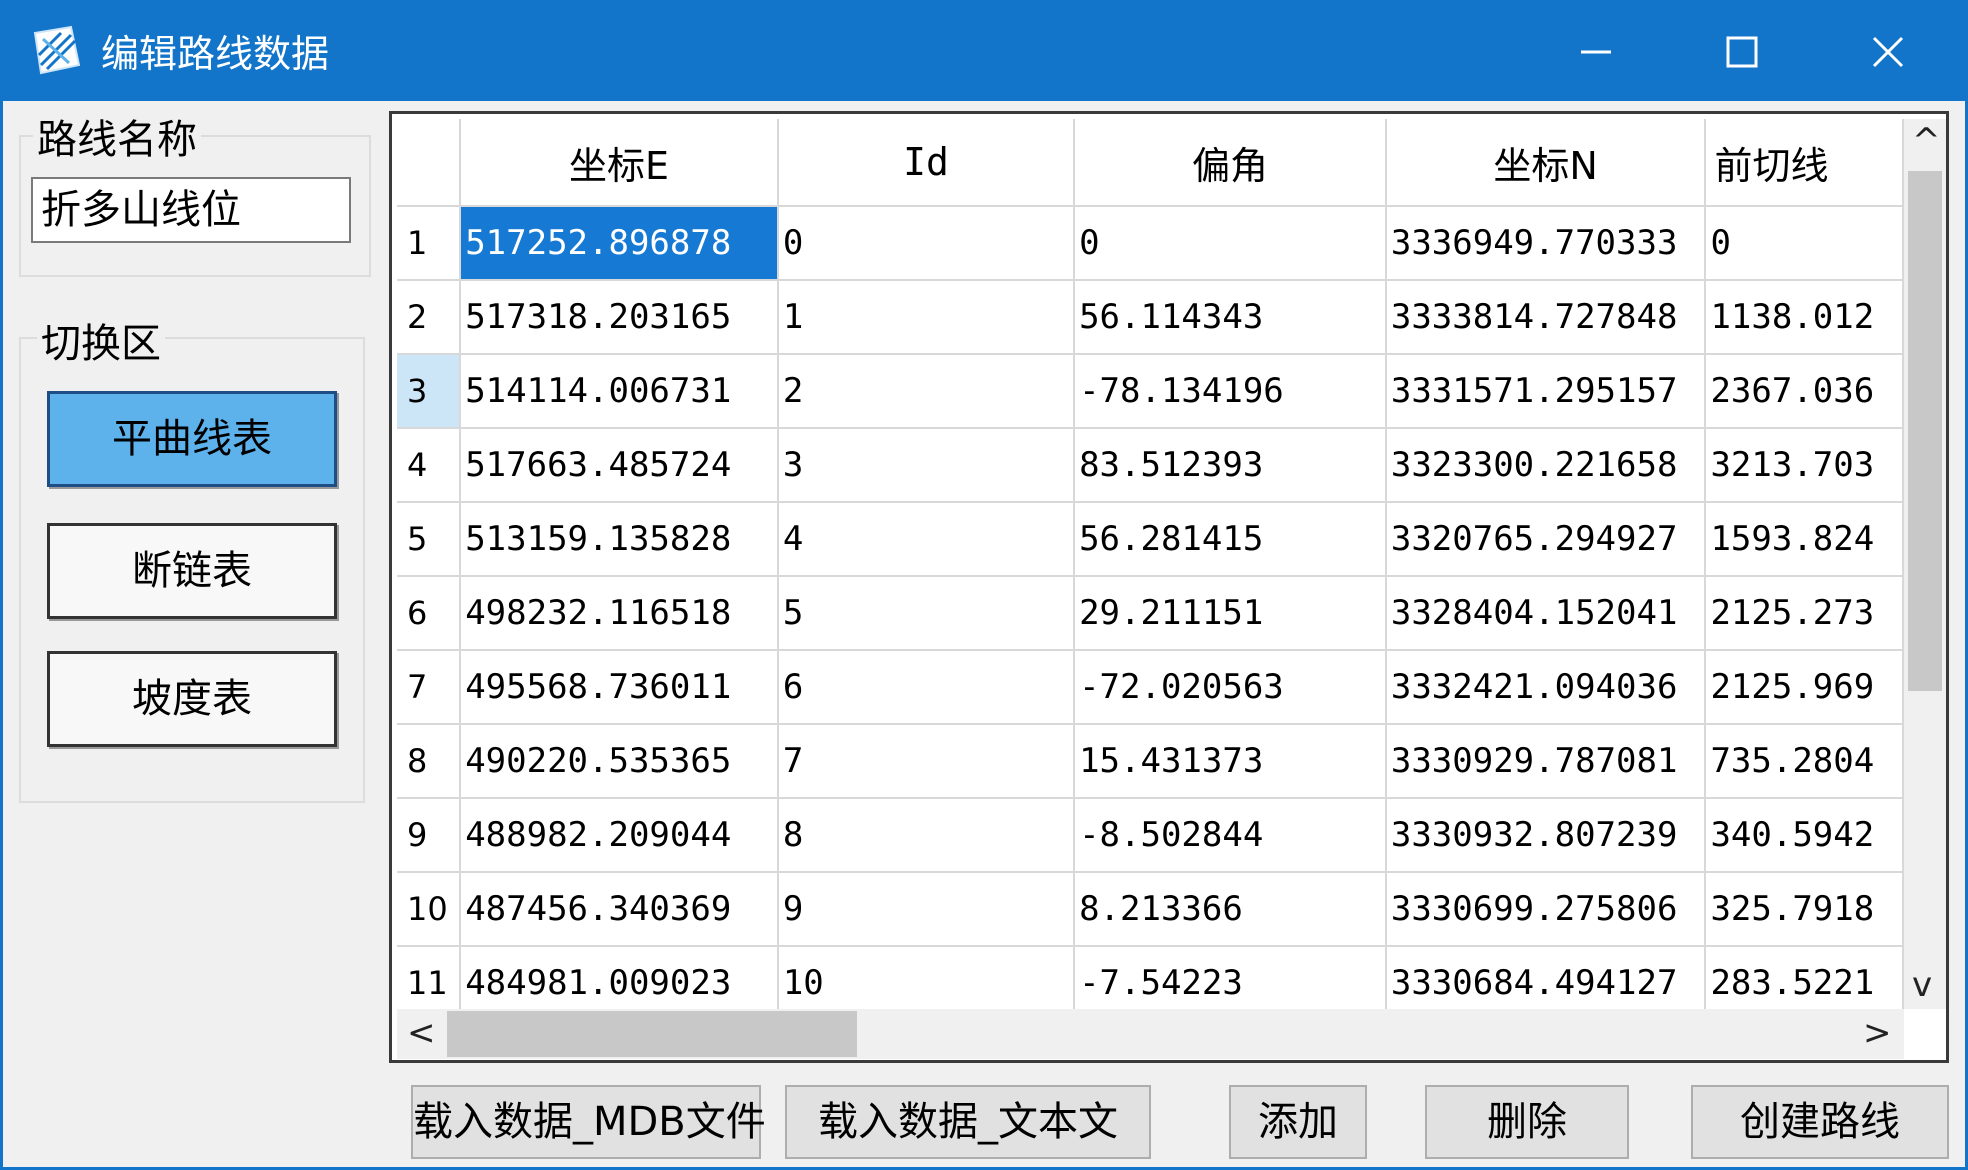 This screenshot has width=1968, height=1170. What do you see at coordinates (192, 571) in the screenshot?
I see `broken-chain-table-button: 断链表` at bounding box center [192, 571].